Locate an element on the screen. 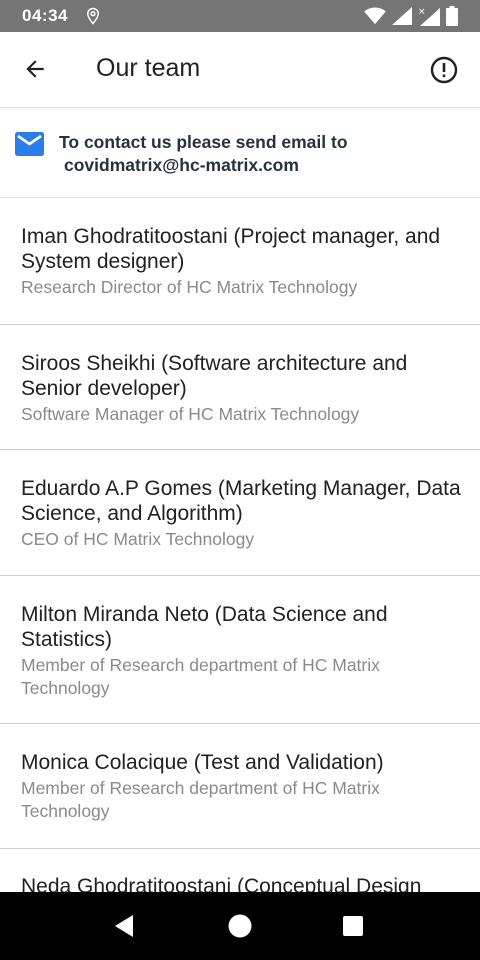  back-triangle-icon is located at coordinates (124, 926).